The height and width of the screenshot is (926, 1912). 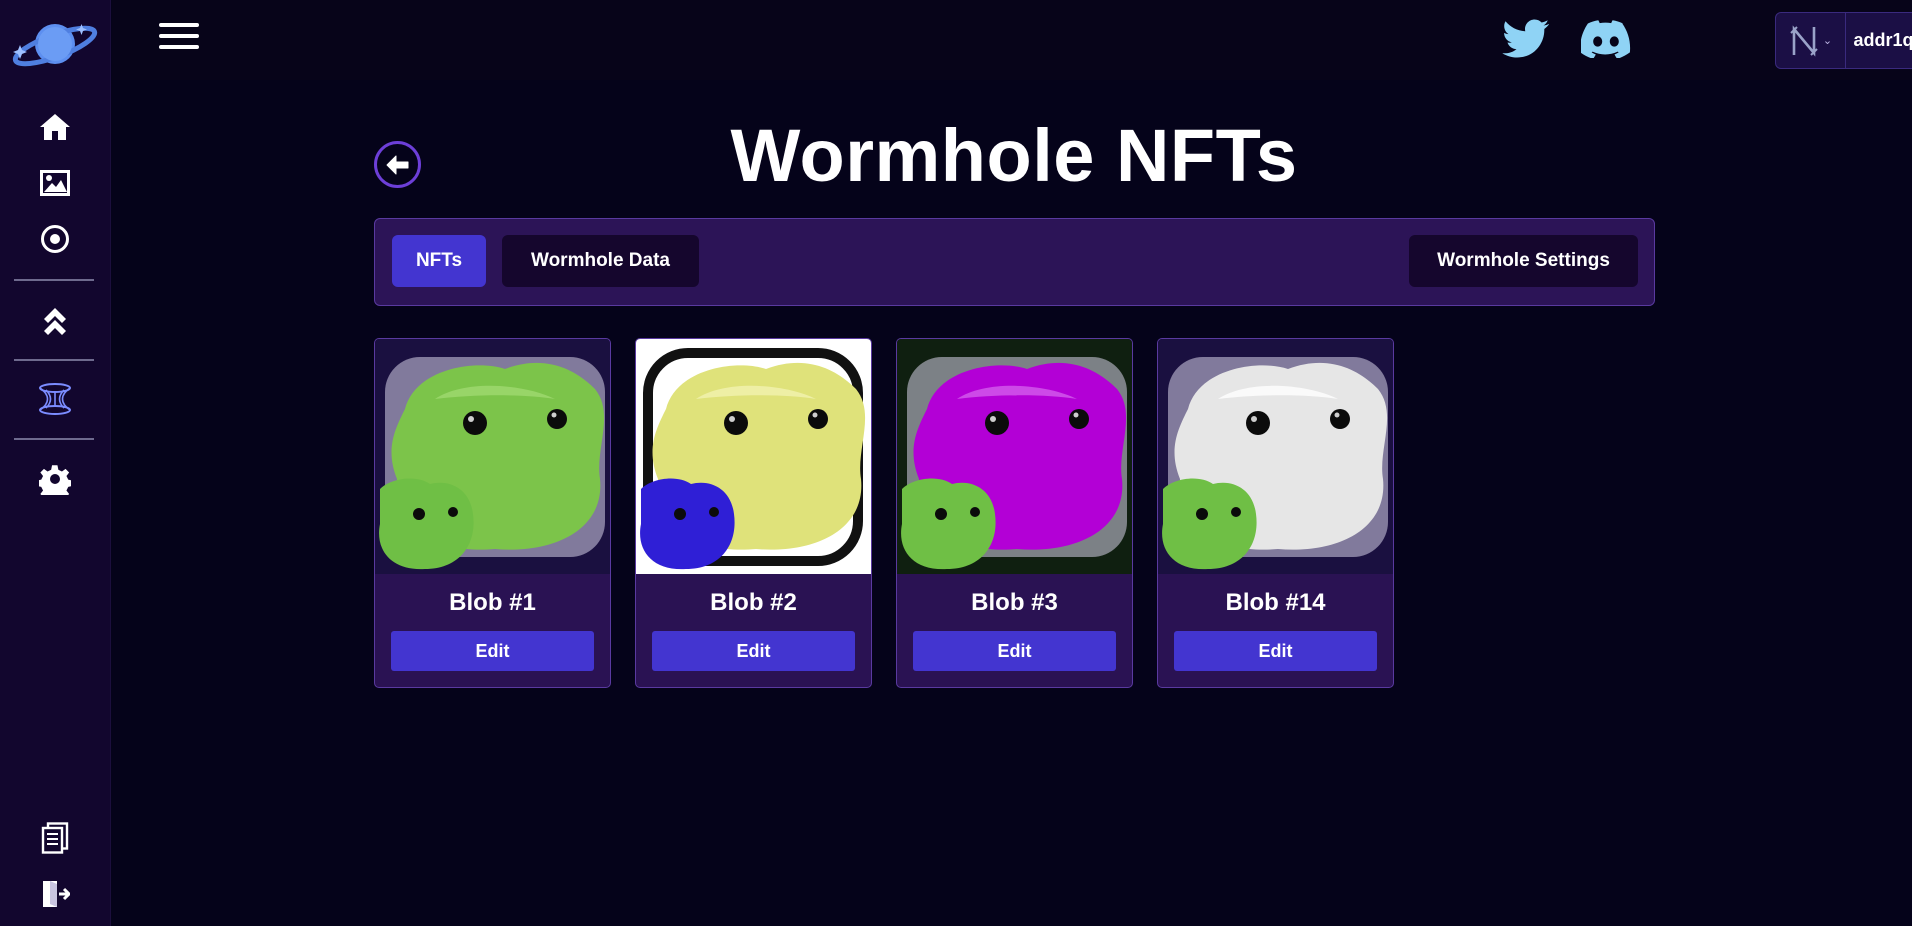 What do you see at coordinates (1804, 40) in the screenshot?
I see `nami-wallet-icon` at bounding box center [1804, 40].